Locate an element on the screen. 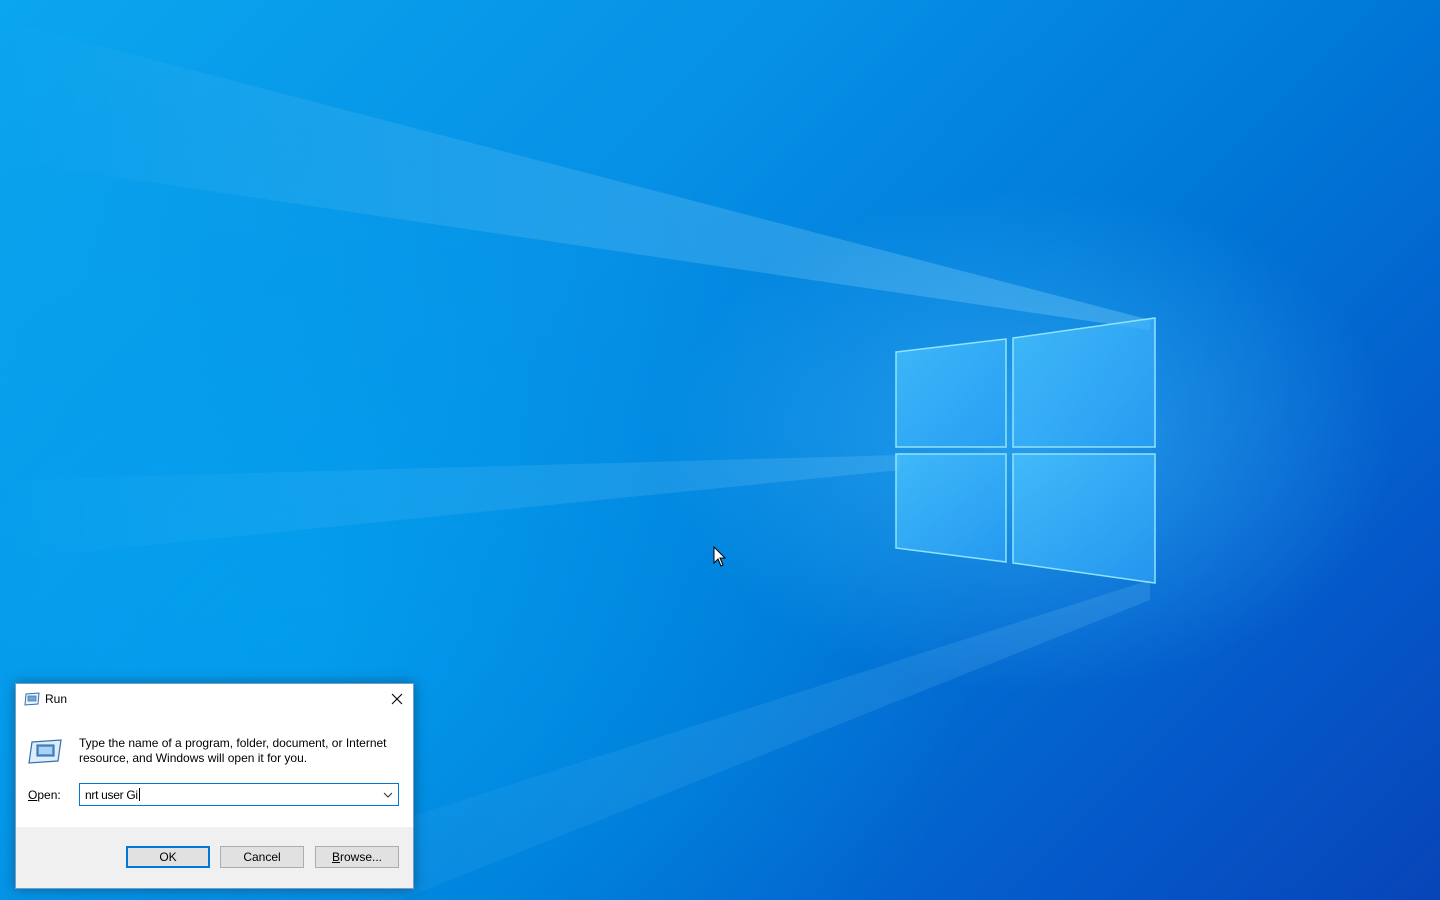 The width and height of the screenshot is (1440, 900). logo-pane-top-left is located at coordinates (951, 393).